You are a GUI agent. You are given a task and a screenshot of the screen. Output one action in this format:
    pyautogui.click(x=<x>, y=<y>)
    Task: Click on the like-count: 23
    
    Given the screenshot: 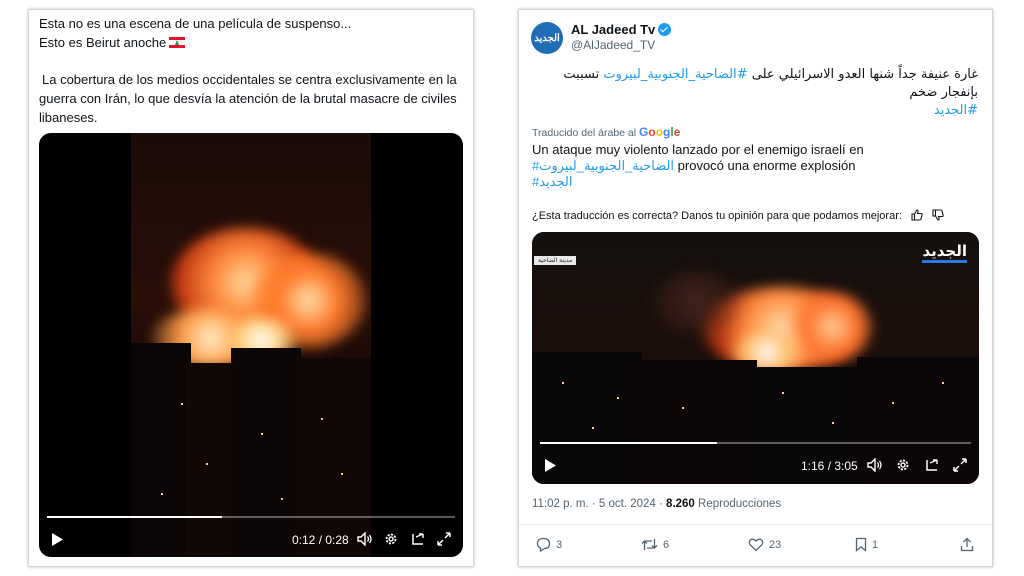 What is the action you would take?
    pyautogui.click(x=775, y=544)
    